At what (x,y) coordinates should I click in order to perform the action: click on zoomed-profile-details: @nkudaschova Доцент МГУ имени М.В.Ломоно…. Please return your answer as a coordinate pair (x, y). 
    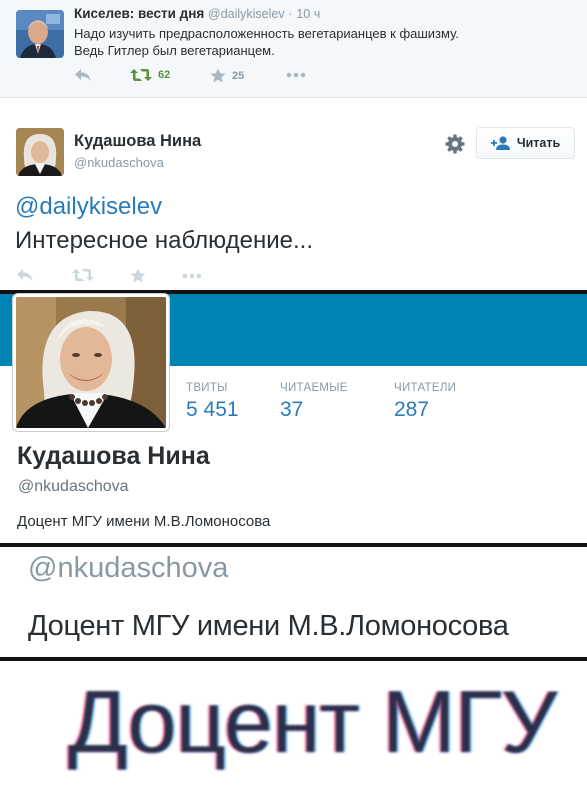
    Looking at the image, I should click on (293, 602).